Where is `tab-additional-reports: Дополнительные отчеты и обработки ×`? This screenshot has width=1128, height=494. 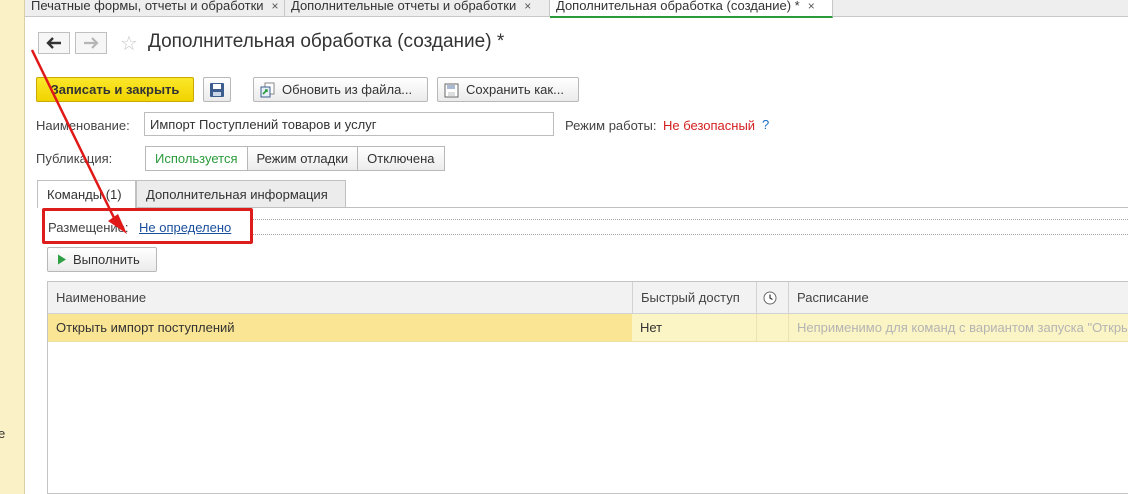 tab-additional-reports: Дополнительные отчеты и обработки × is located at coordinates (417, 8).